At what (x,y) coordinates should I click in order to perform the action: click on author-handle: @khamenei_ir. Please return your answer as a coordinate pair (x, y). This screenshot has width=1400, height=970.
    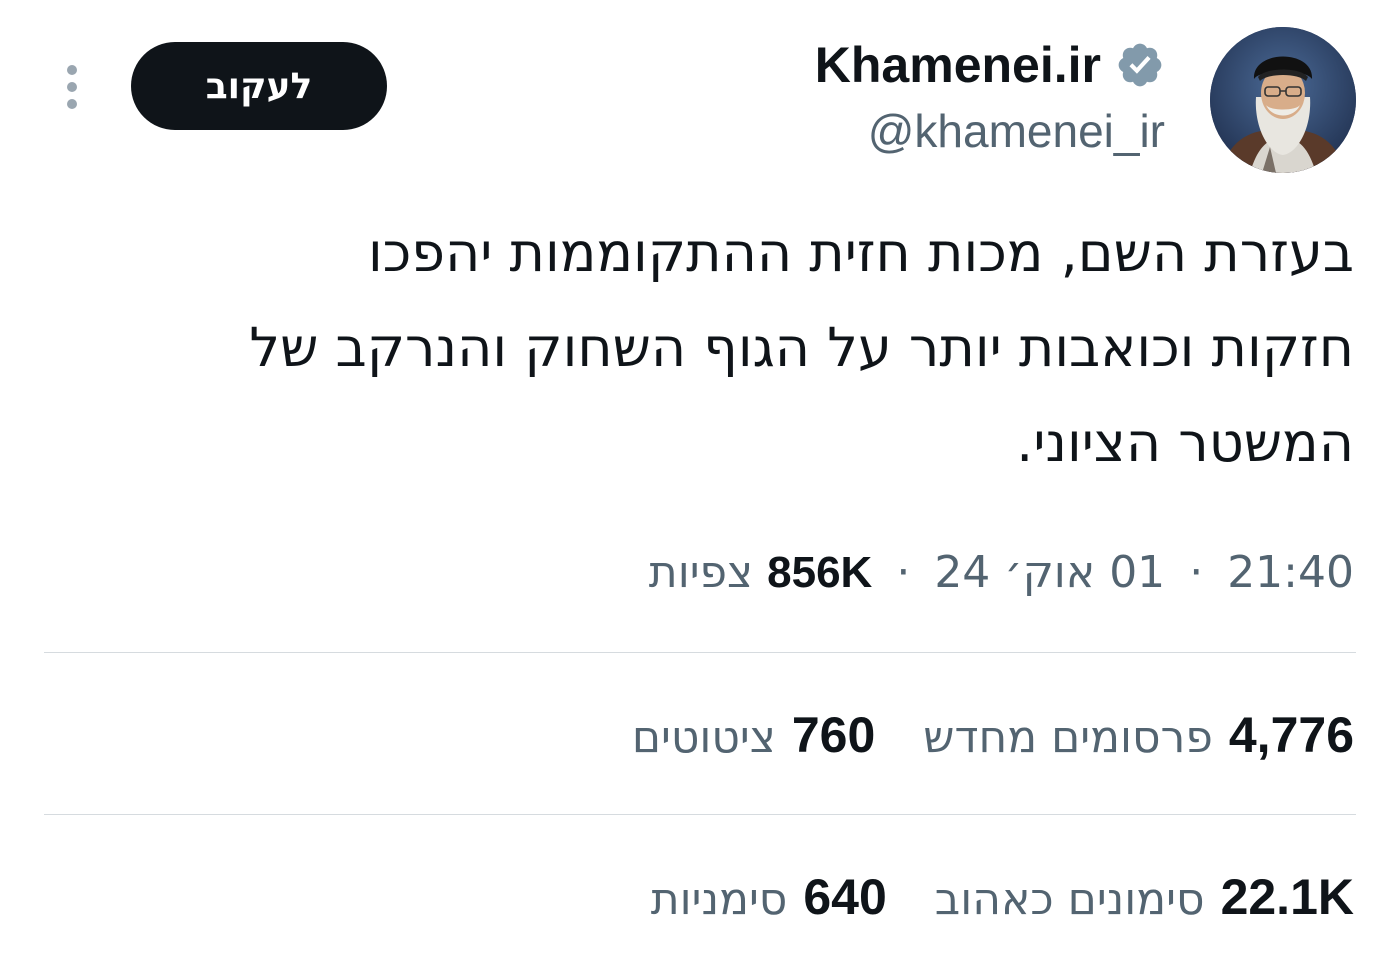
    Looking at the image, I should click on (990, 131).